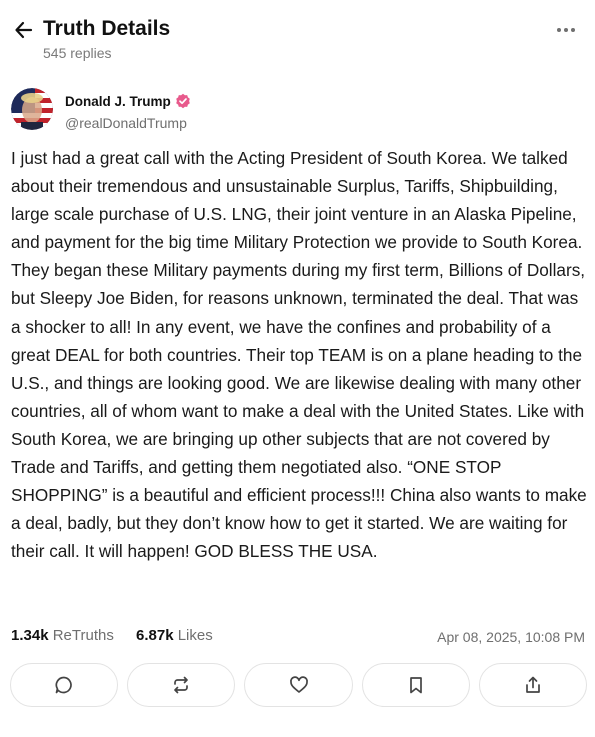  I want to click on post-timestamp: Apr 08, 2025, 10:08 PM, so click(511, 637).